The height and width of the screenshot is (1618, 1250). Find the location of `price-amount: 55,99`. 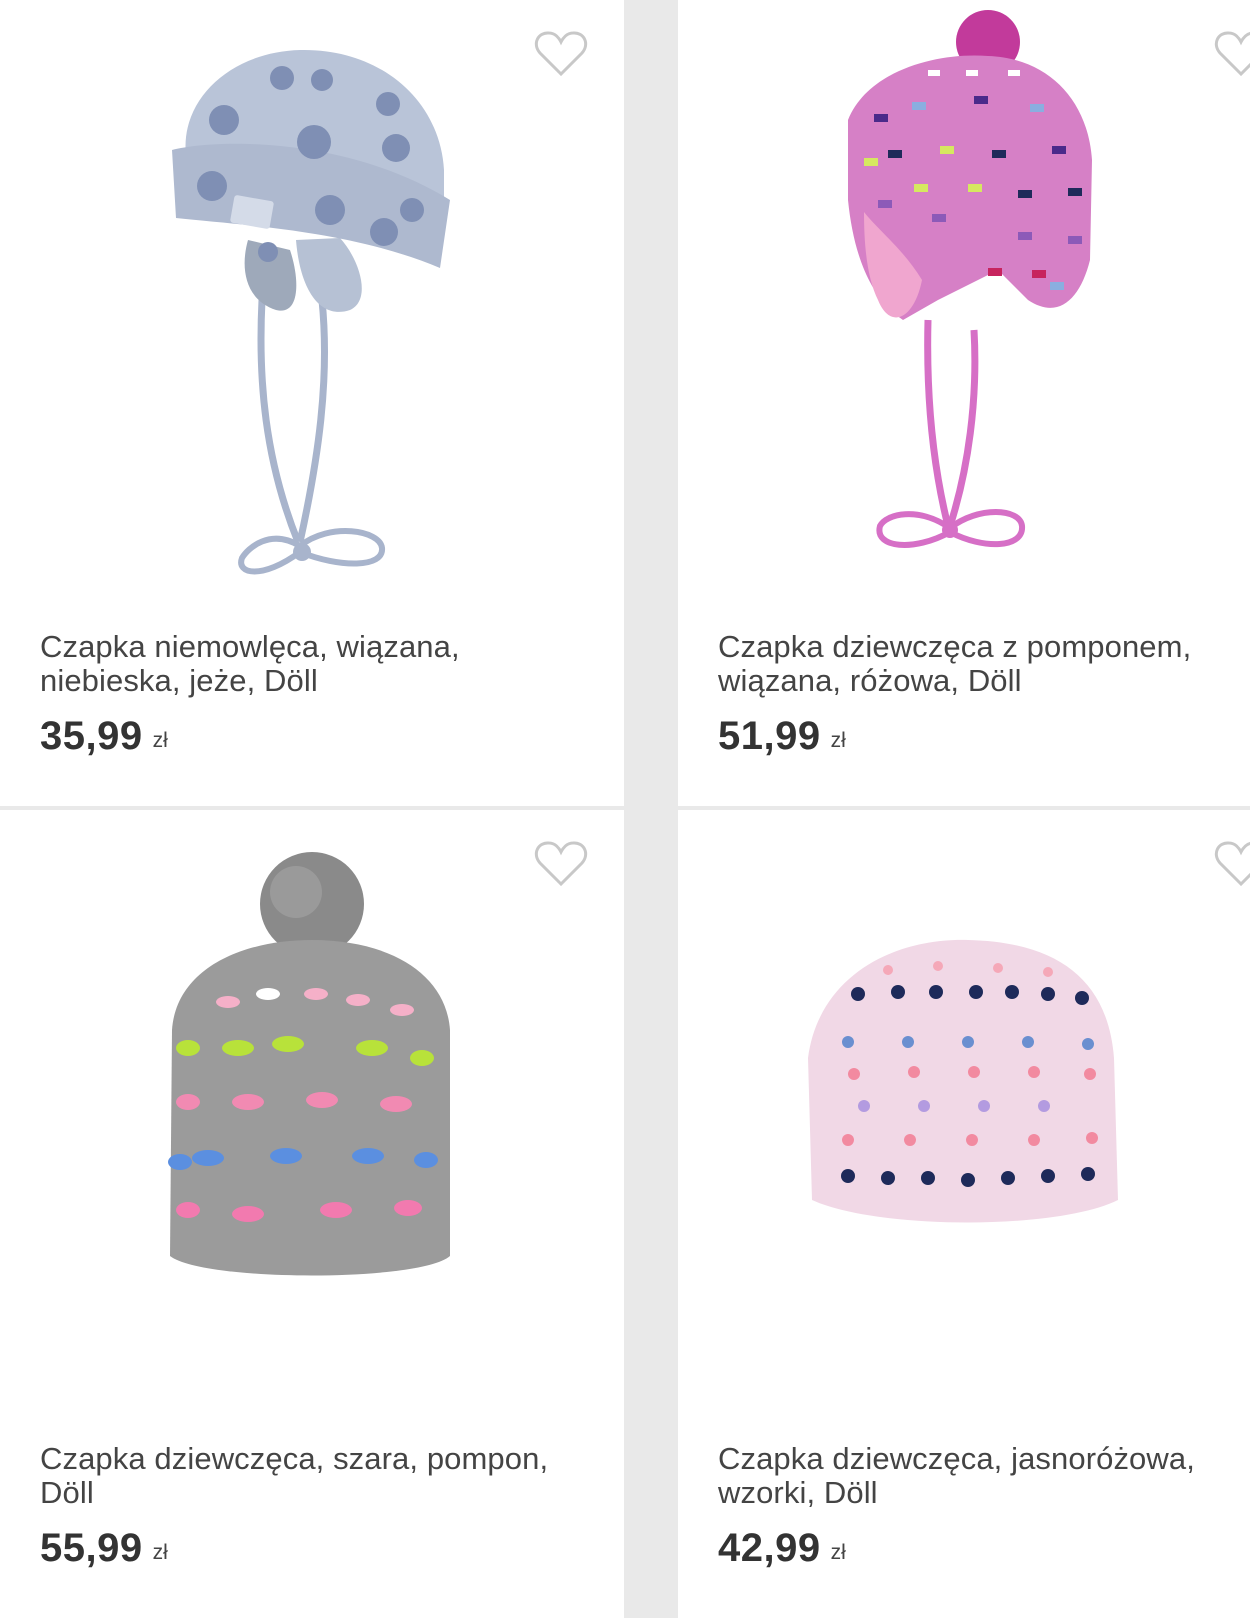

price-amount: 55,99 is located at coordinates (91, 1548).